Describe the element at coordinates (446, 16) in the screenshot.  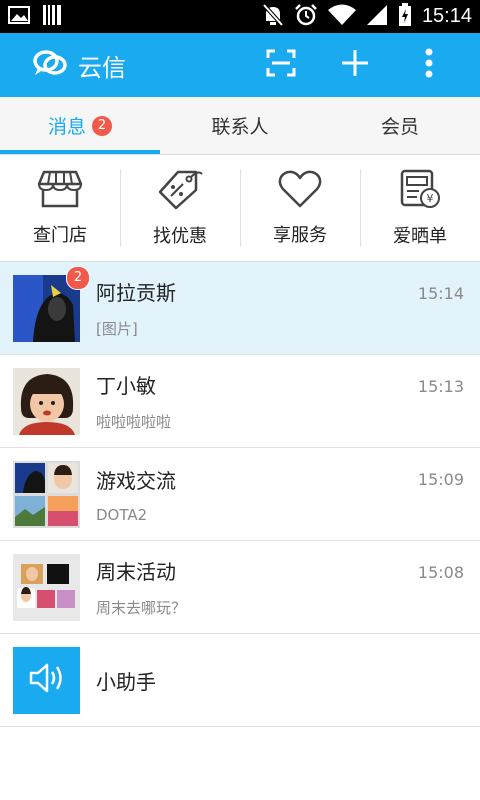
I see `status-time: 15:14` at that location.